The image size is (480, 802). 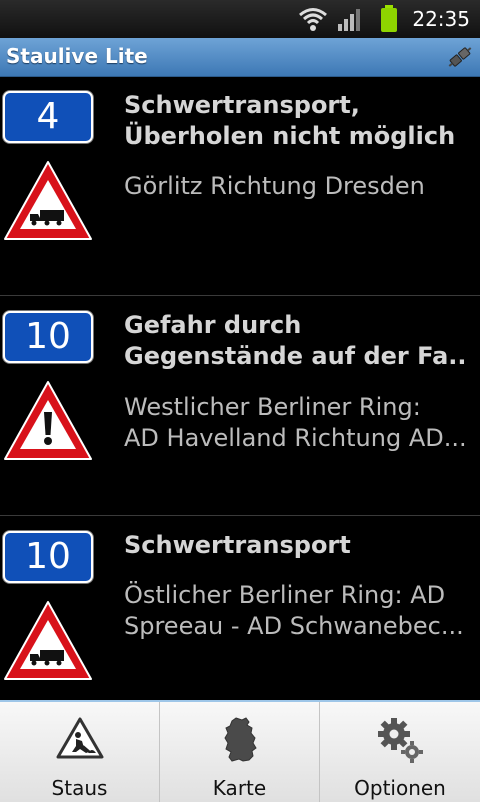 I want to click on tab-optionen: Optionen, so click(x=400, y=752).